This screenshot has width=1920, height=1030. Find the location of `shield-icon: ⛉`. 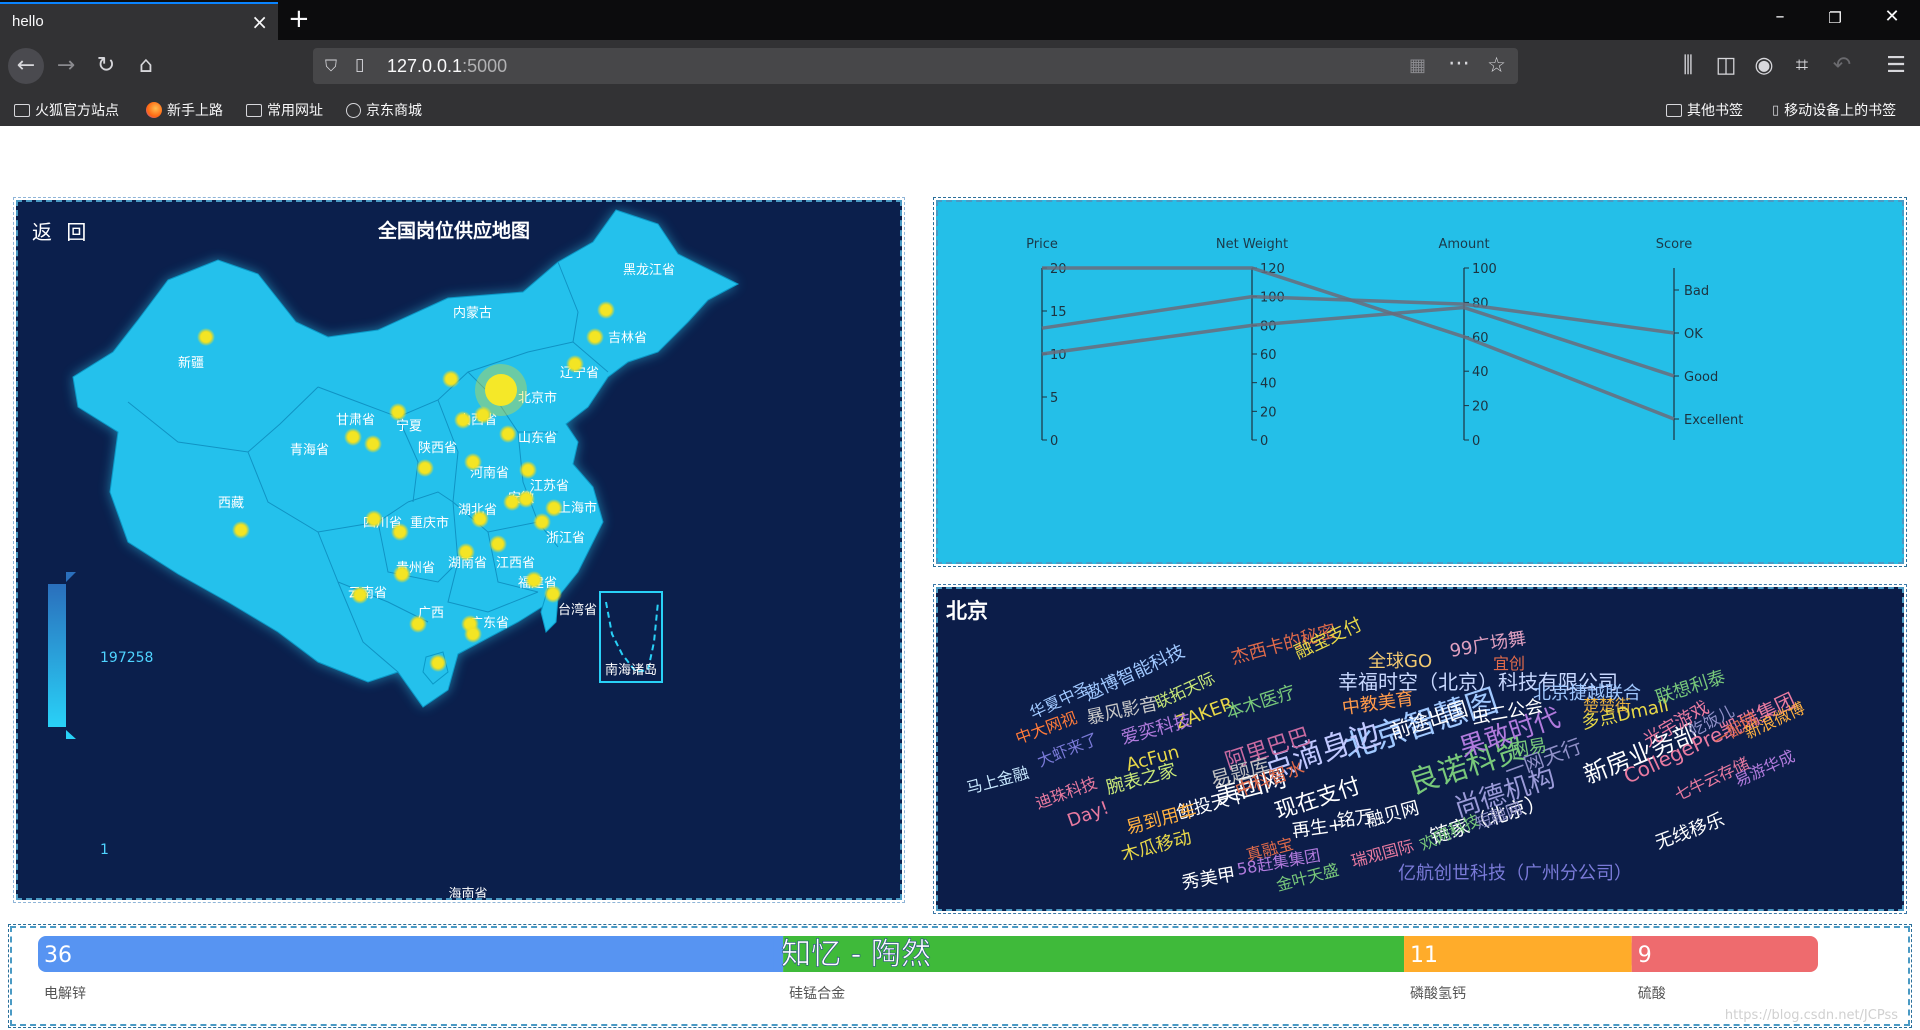

shield-icon: ⛉ is located at coordinates (331, 66).